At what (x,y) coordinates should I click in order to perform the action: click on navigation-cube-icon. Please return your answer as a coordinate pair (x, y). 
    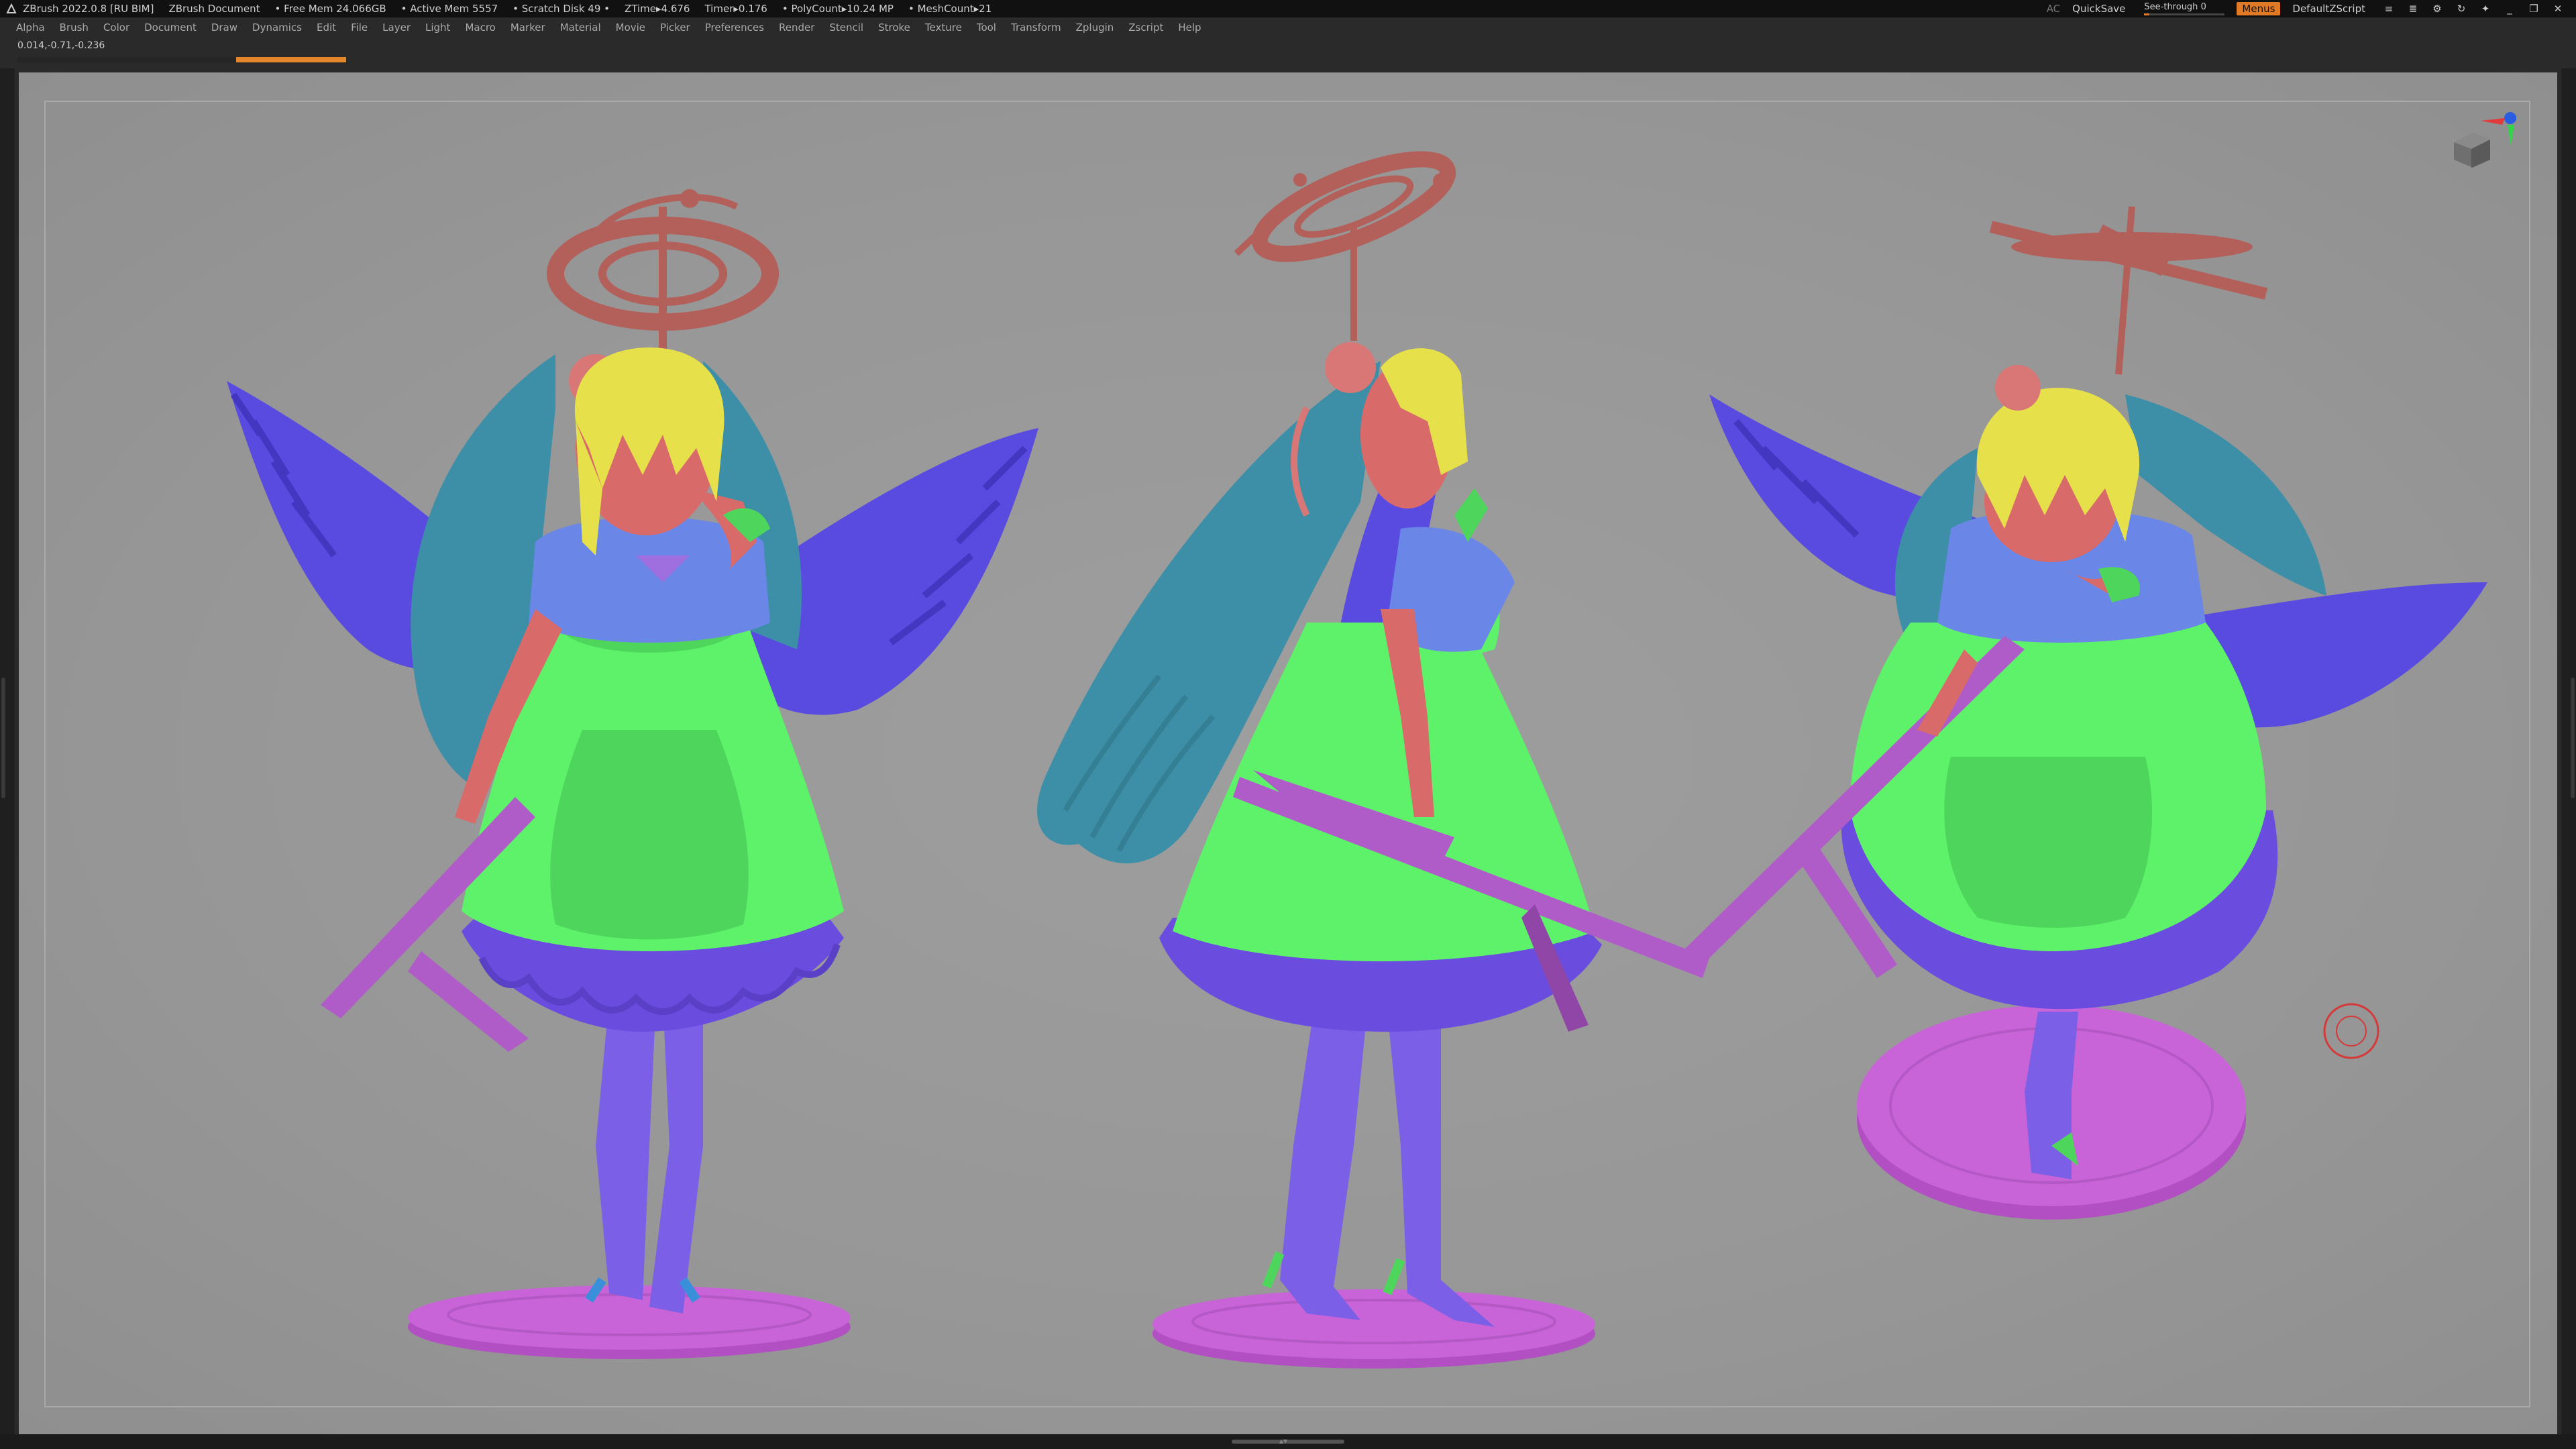
    Looking at the image, I should click on (2480, 134).